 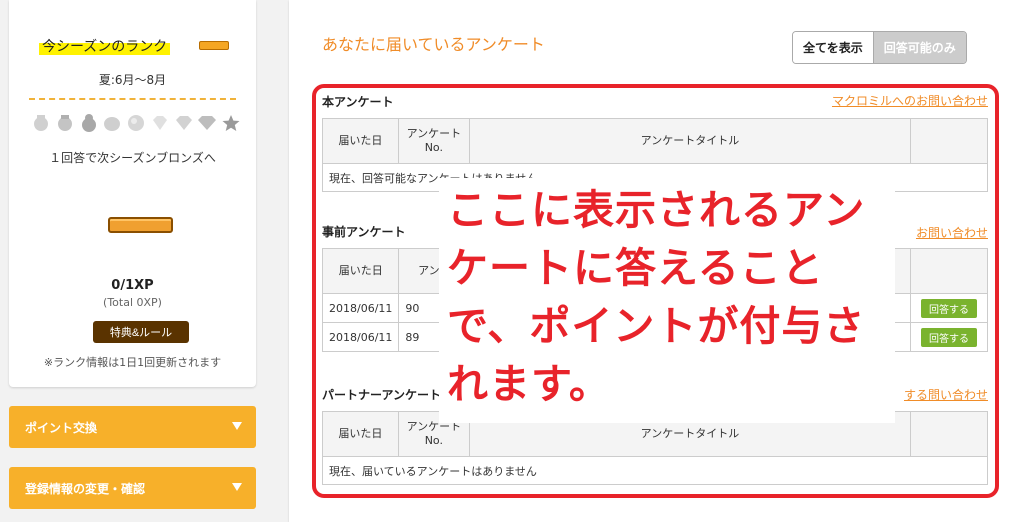 I want to click on page-title: あなたに届いているアンケート, so click(x=433, y=44).